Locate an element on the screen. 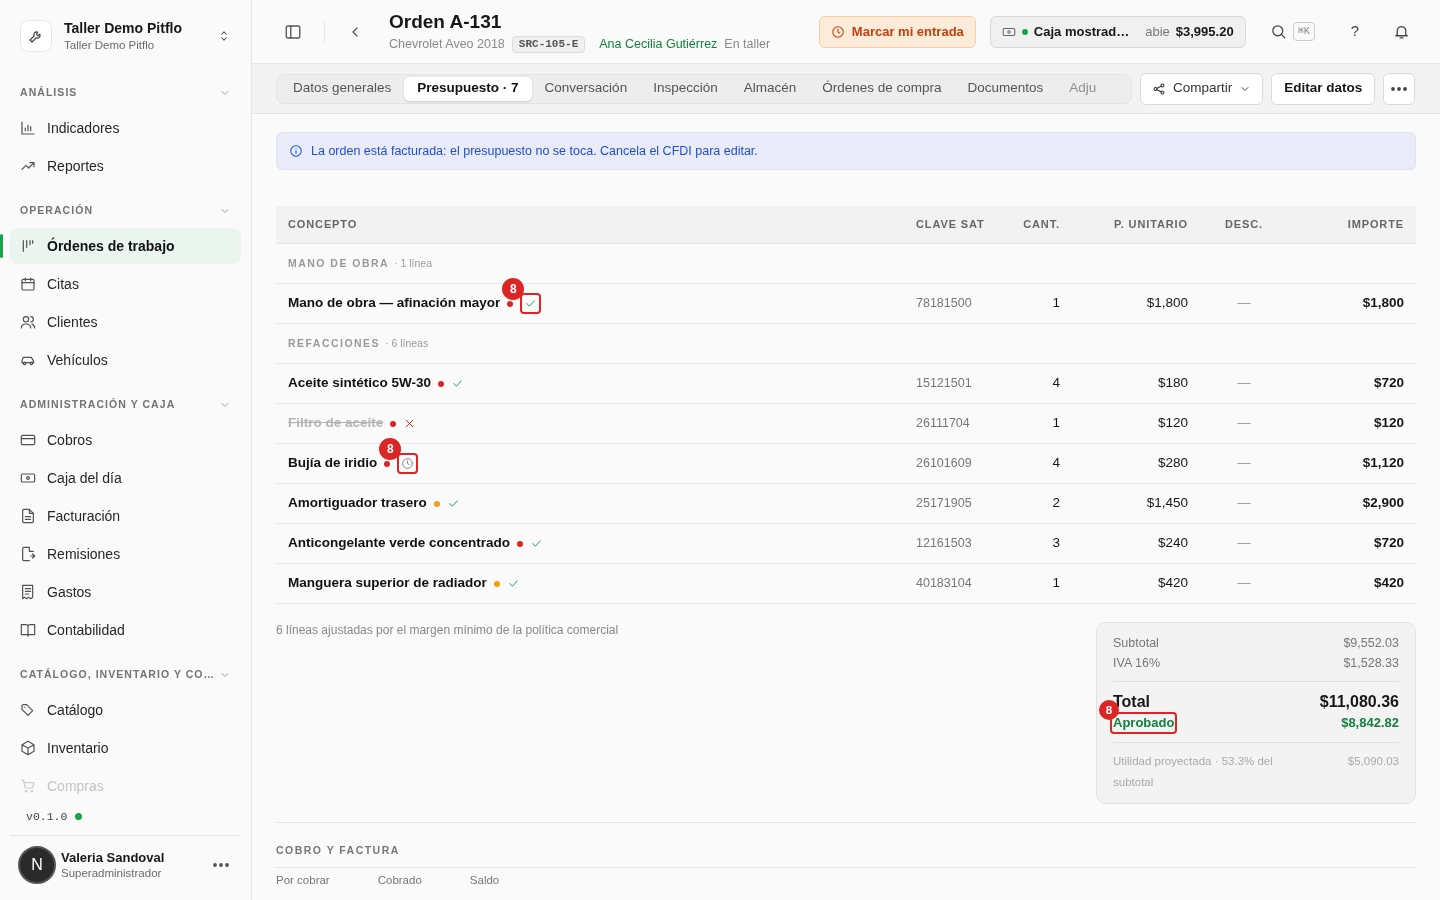 The width and height of the screenshot is (1440, 900). nav-item: Contabilidad is located at coordinates (125, 630).